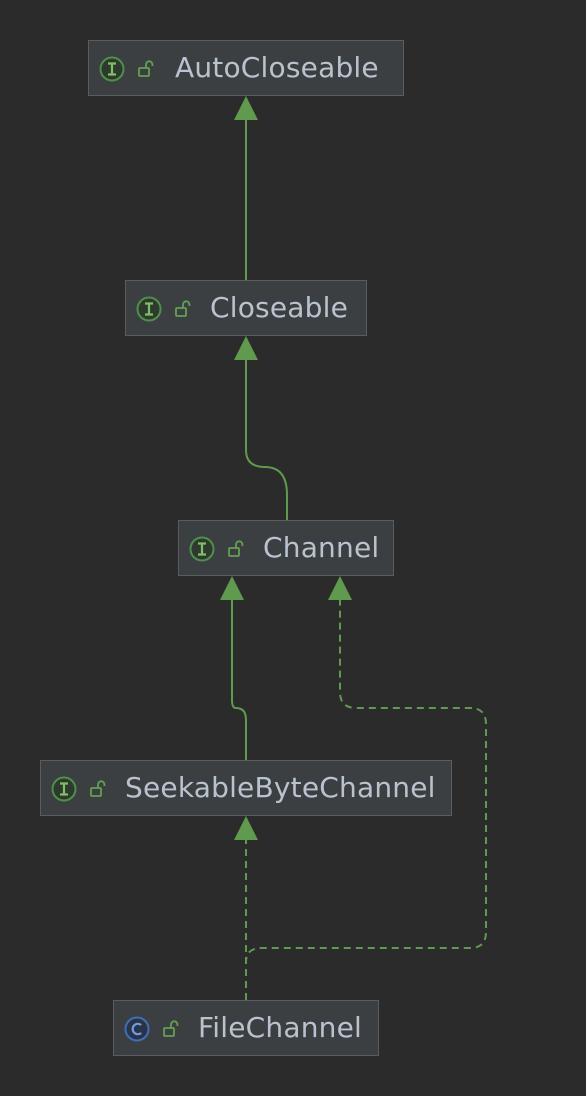 This screenshot has width=586, height=1096. What do you see at coordinates (277, 67) in the screenshot?
I see `node-label: AutoCloseable` at bounding box center [277, 67].